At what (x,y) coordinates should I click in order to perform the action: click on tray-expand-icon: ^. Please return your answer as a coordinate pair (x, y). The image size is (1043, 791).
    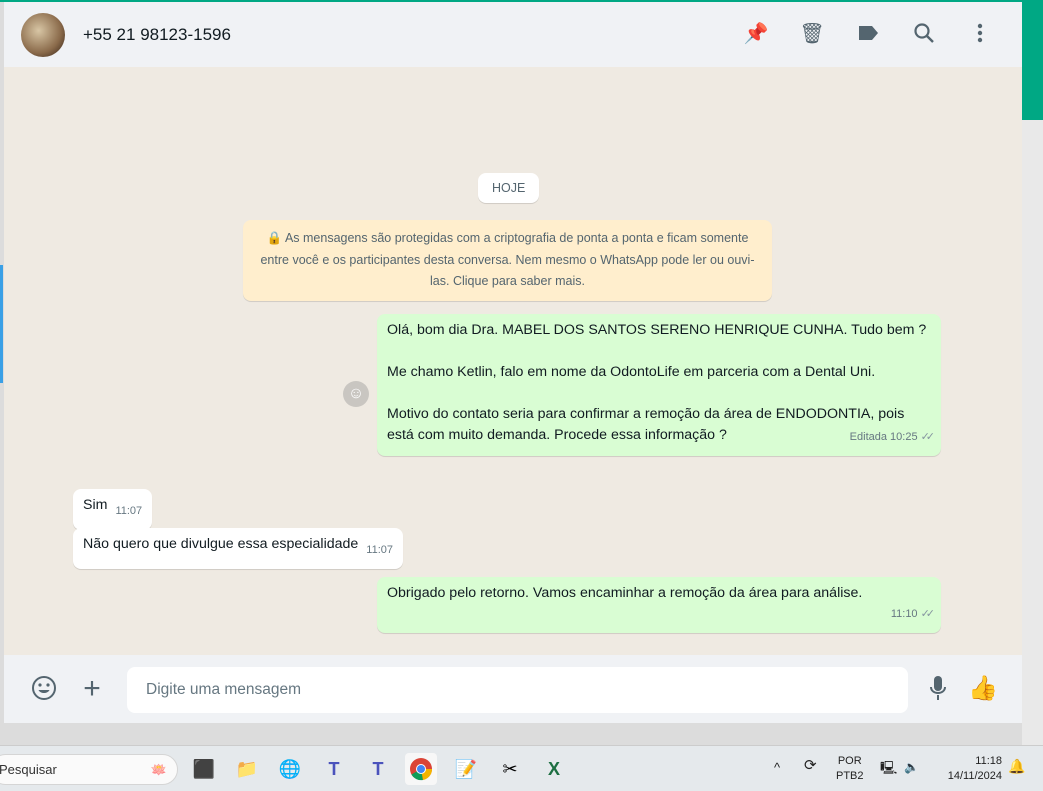
    Looking at the image, I should click on (777, 767).